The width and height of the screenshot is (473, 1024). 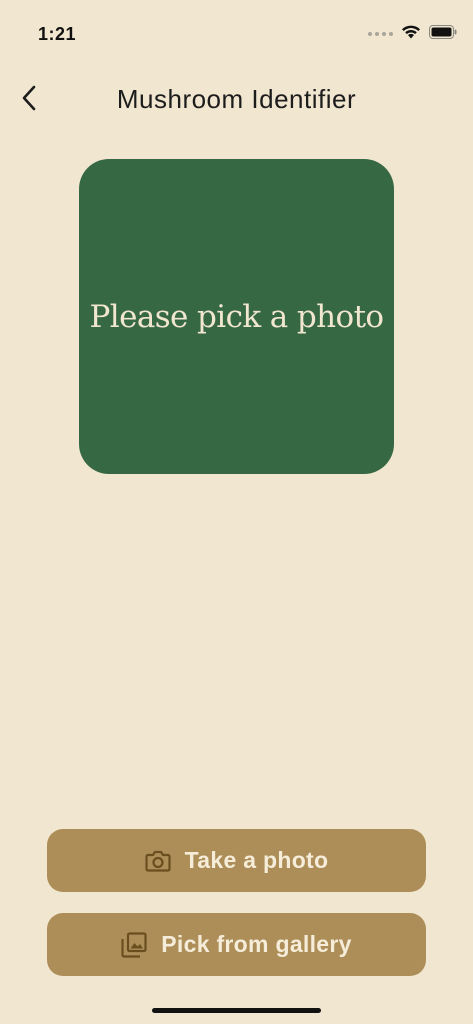 What do you see at coordinates (158, 861) in the screenshot?
I see `camera-icon` at bounding box center [158, 861].